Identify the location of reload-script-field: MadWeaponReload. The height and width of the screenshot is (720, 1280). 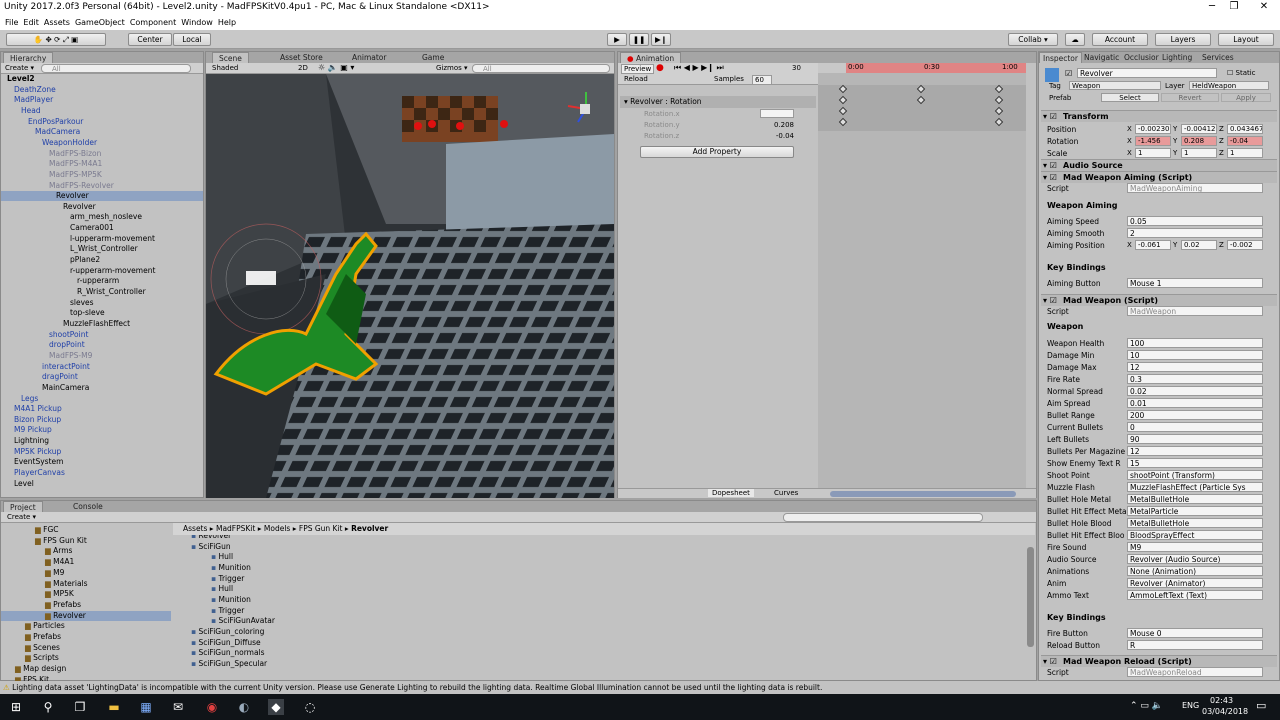
(1195, 672).